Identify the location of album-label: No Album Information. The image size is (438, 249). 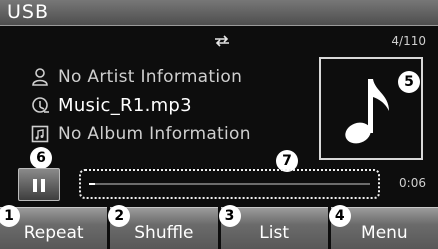
(154, 134).